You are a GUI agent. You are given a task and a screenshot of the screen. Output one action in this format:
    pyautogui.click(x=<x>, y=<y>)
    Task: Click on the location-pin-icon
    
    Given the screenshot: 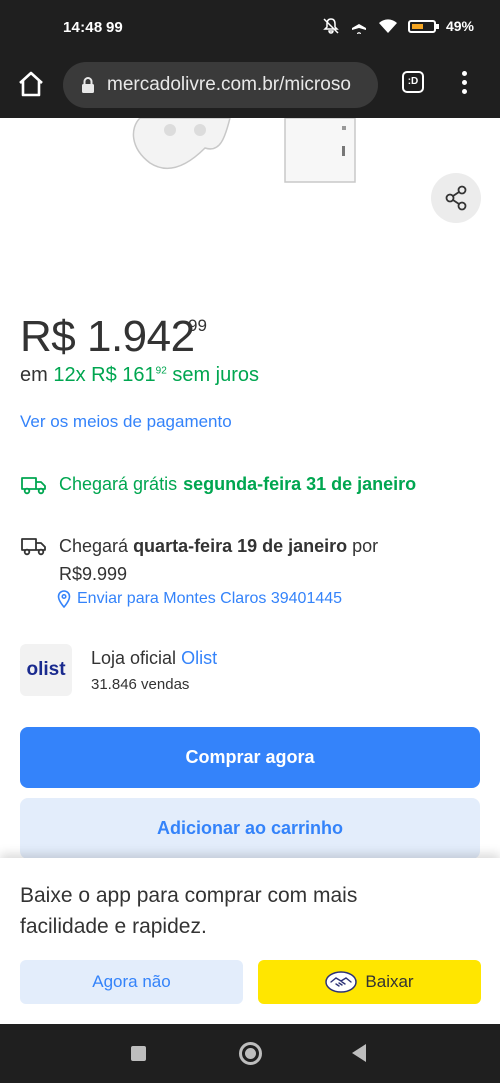 What is the action you would take?
    pyautogui.click(x=64, y=599)
    